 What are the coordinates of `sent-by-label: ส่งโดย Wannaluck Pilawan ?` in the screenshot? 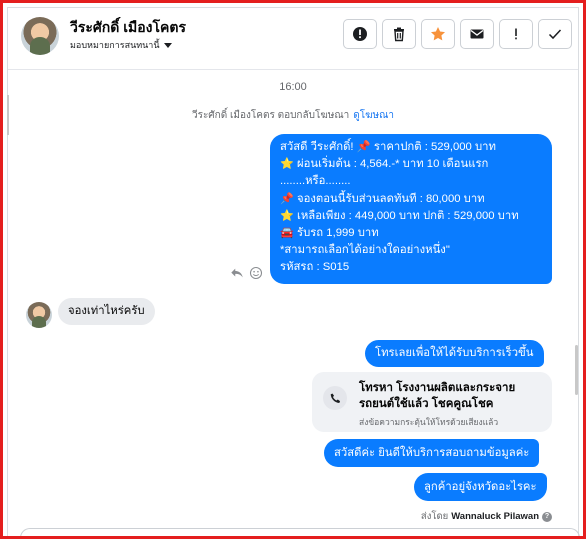 It's located at (486, 516).